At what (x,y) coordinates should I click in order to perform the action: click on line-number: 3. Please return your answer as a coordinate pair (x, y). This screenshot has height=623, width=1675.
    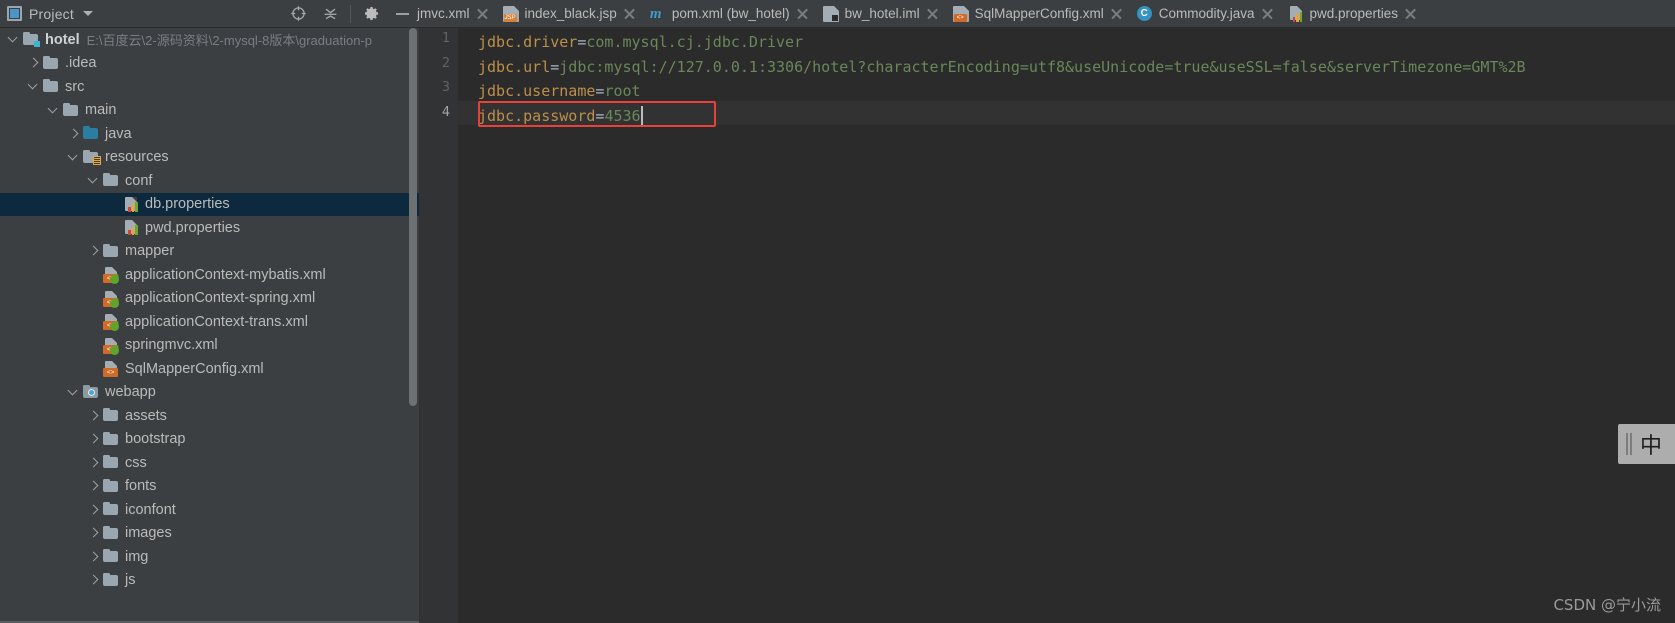
    Looking at the image, I should click on (445, 87).